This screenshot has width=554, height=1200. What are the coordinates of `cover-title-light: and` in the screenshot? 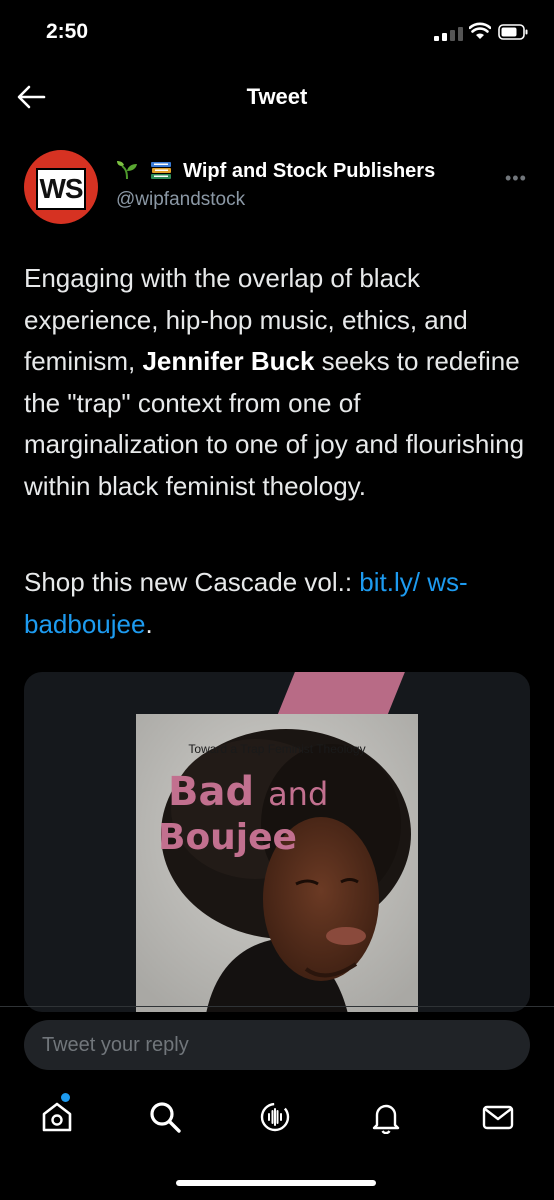 It's located at (298, 794).